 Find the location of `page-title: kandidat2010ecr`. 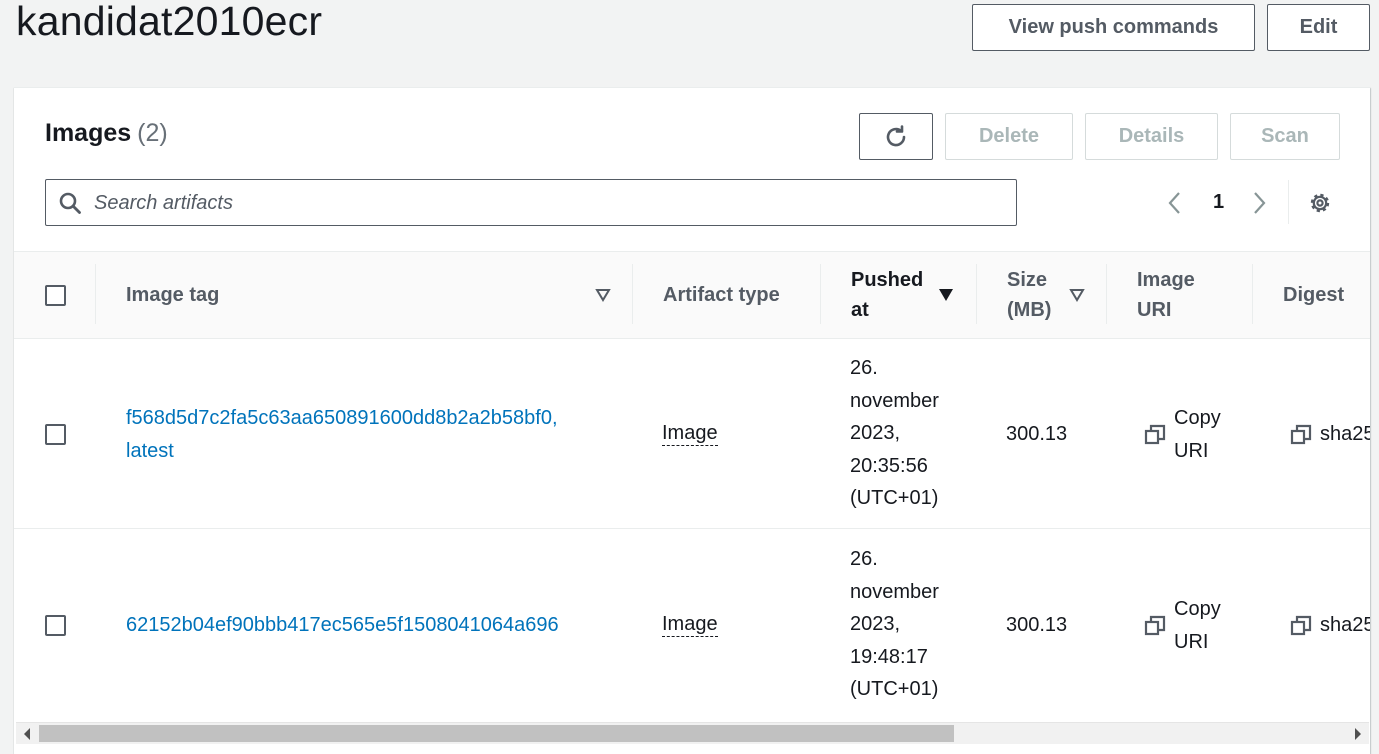

page-title: kandidat2010ecr is located at coordinates (169, 22).